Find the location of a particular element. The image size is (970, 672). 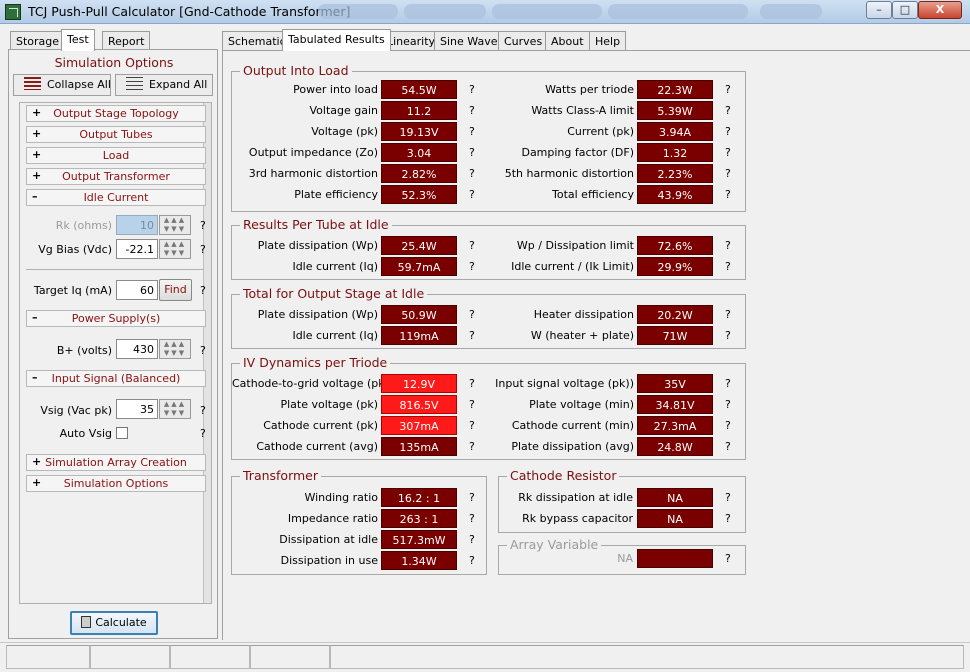

rk-spinner: ▲▲▲ ▼▼▼ is located at coordinates (175, 225).